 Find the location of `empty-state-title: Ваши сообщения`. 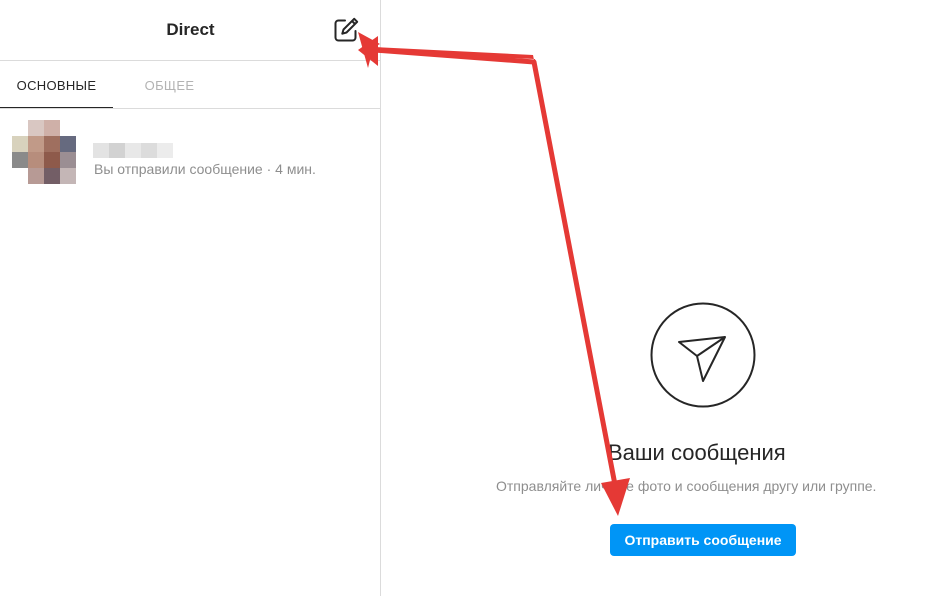

empty-state-title: Ваши сообщения is located at coordinates (697, 452).